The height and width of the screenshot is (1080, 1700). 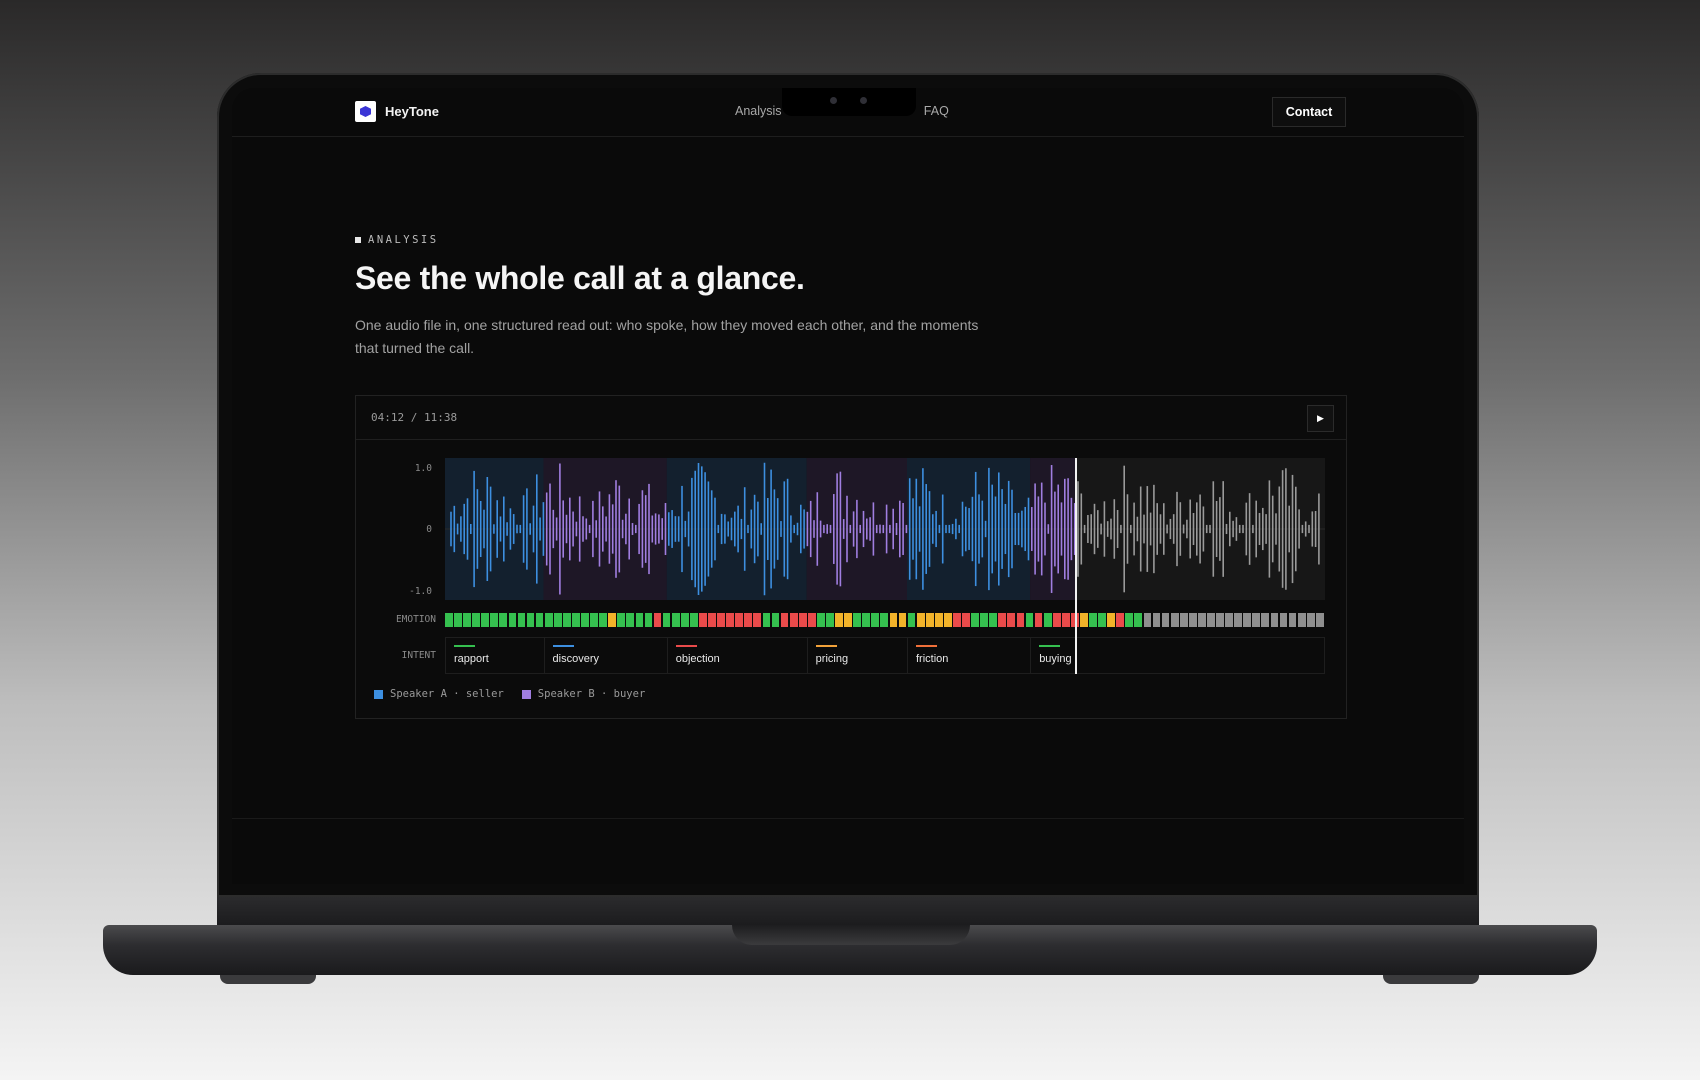 What do you see at coordinates (970, 655) in the screenshot?
I see `intent-segment-4: friction` at bounding box center [970, 655].